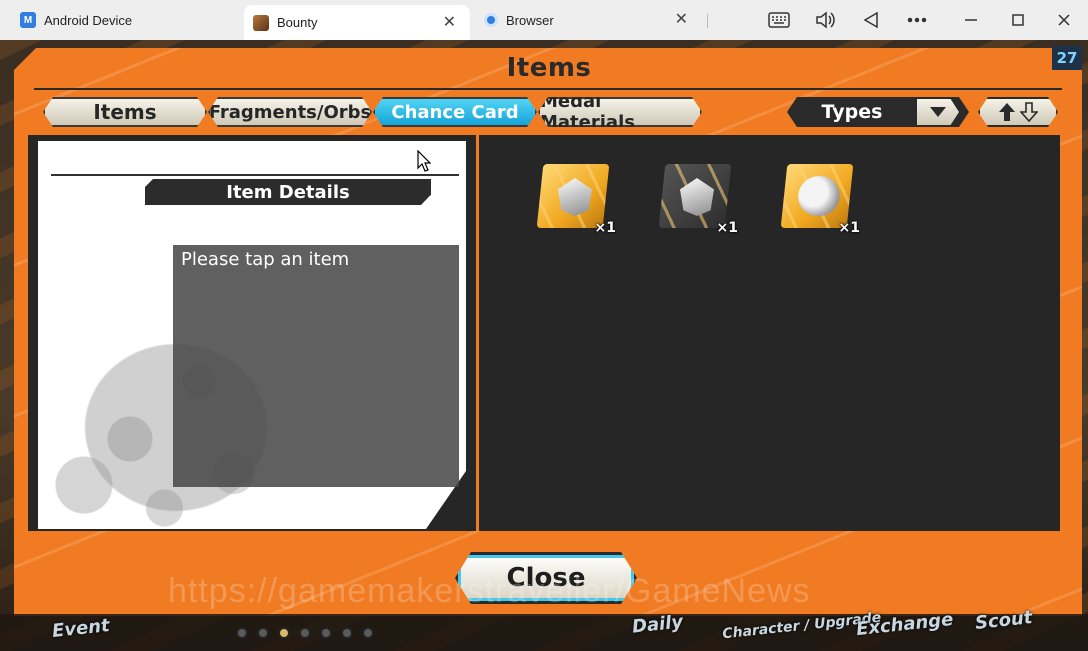 Image resolution: width=1088 pixels, height=651 pixels. I want to click on dialog-title-bar: Items, so click(549, 68).